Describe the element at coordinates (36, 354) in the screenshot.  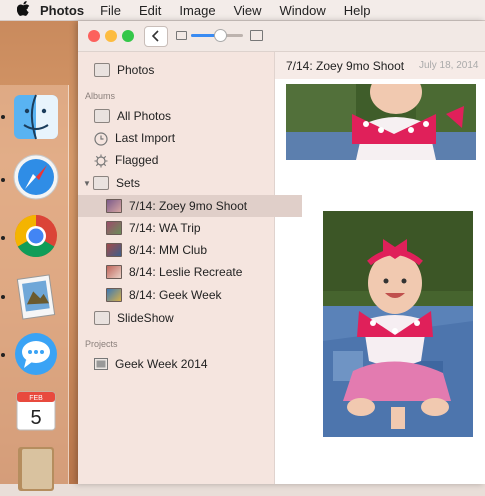
I see `messages-icon` at that location.